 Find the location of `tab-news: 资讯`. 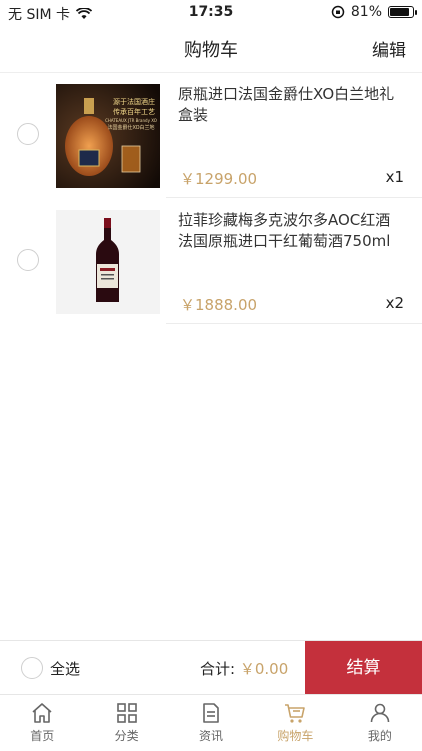

tab-news: 资讯 is located at coordinates (211, 723).